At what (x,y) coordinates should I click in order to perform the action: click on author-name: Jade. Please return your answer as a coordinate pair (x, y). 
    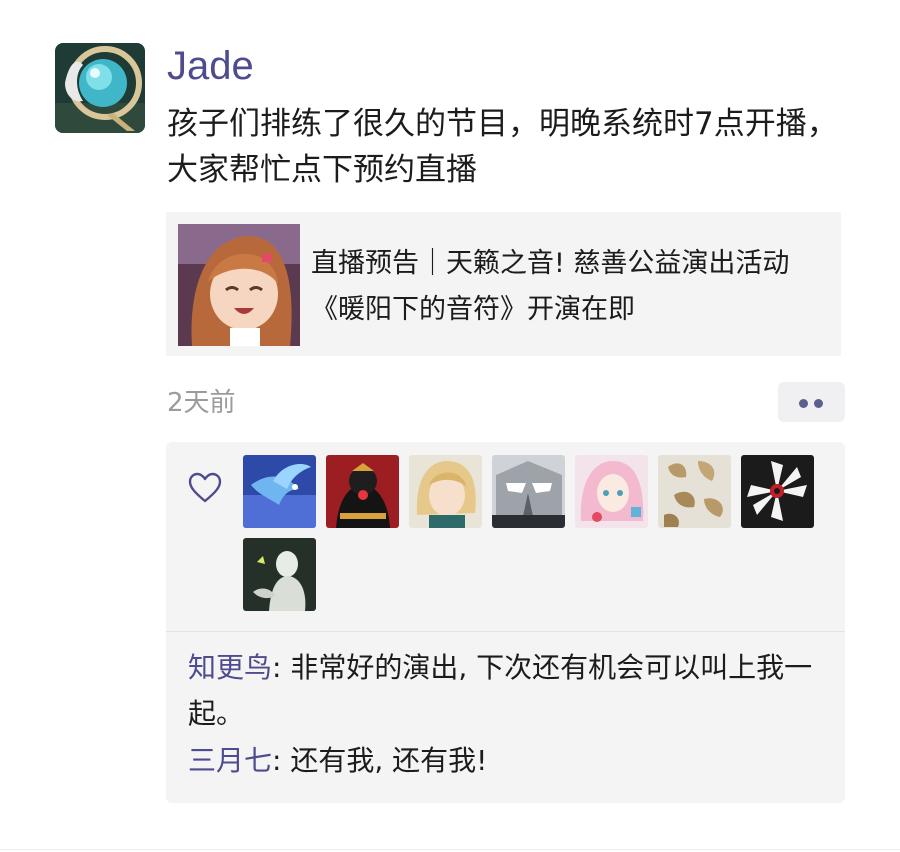
    Looking at the image, I should click on (210, 66).